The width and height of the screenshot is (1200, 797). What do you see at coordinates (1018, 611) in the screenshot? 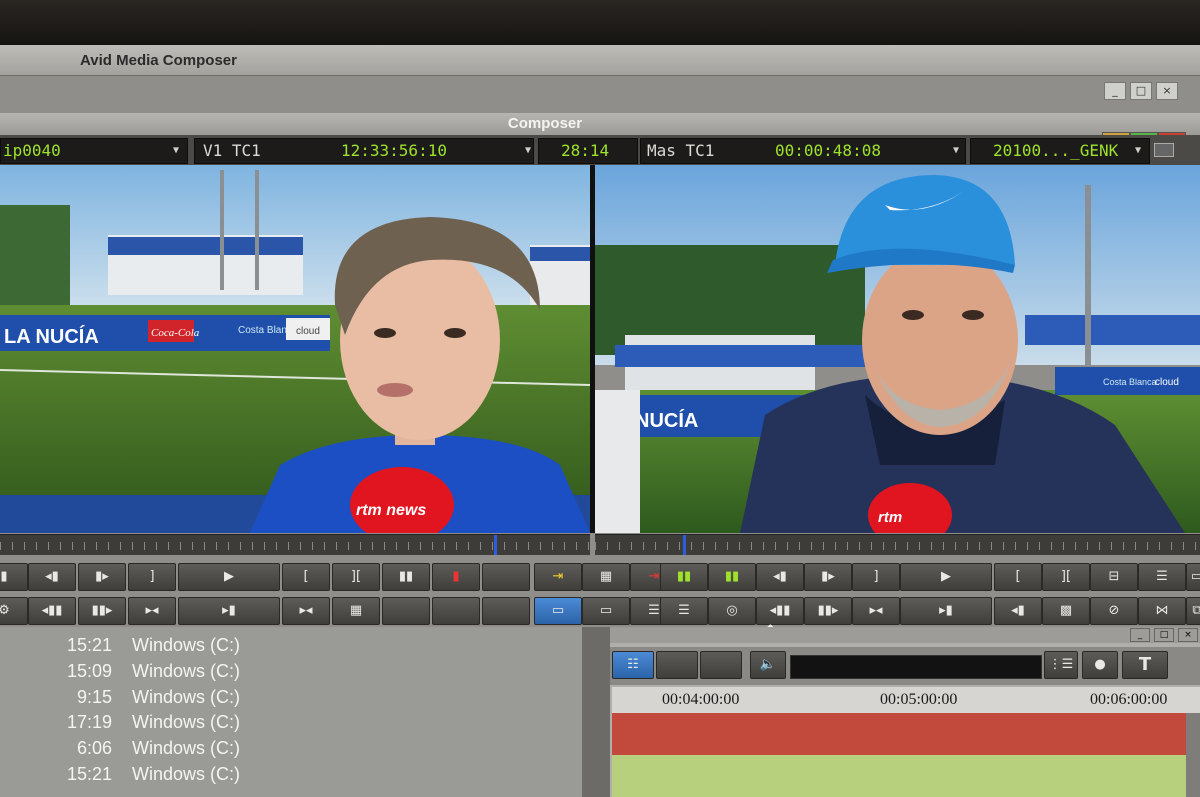
I see `record-match-frame-button: ◂▮` at bounding box center [1018, 611].